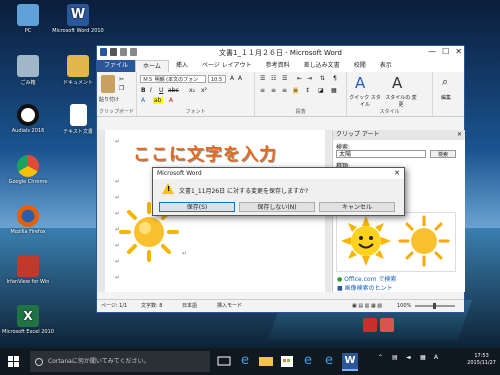 This screenshot has height=375, width=500. Describe the element at coordinates (78, 31) in the screenshot. I see `desktop-icon-label: Microsoft Word 2010` at that location.